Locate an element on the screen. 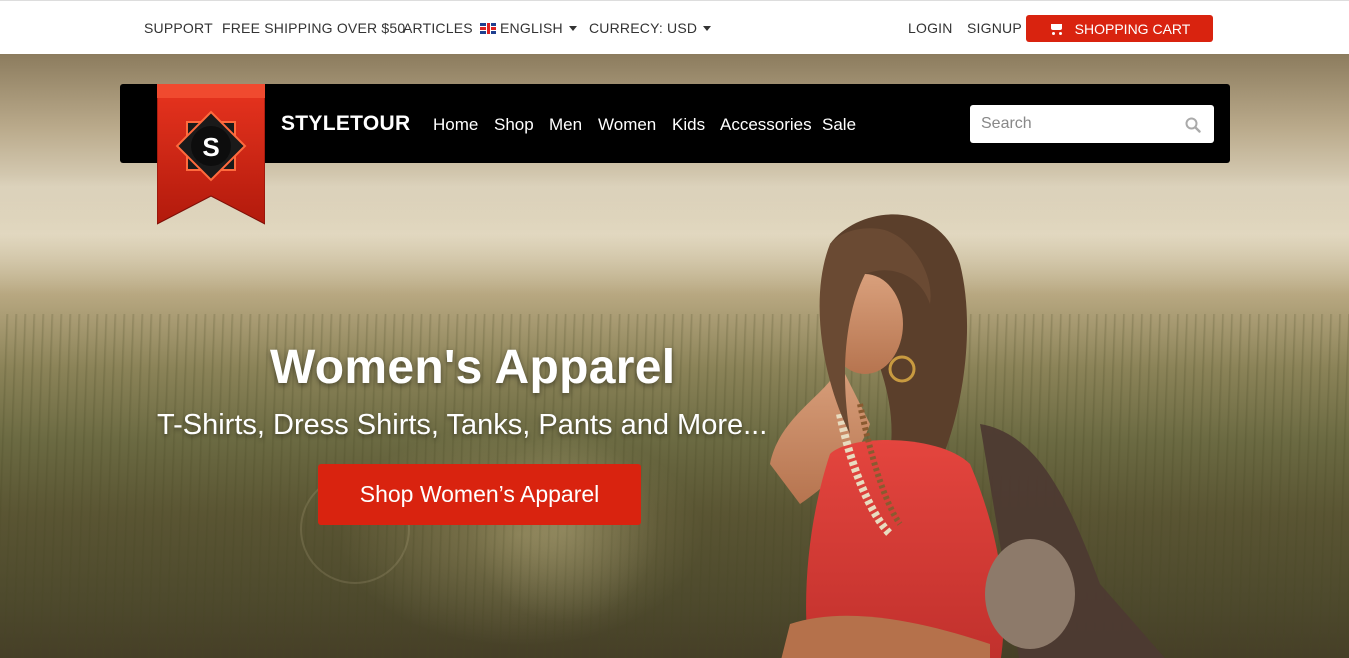 This screenshot has height=658, width=1349. nav-link-home: Home is located at coordinates (455, 125).